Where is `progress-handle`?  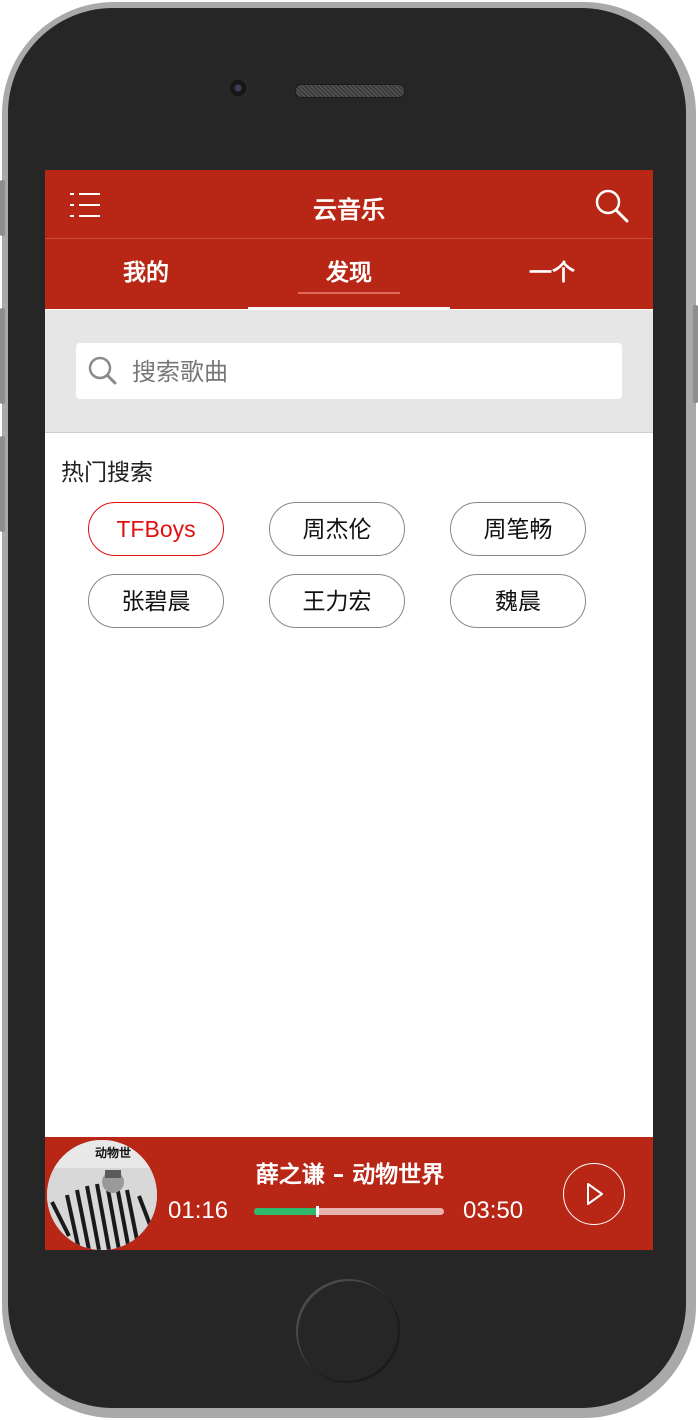
progress-handle is located at coordinates (317, 1211).